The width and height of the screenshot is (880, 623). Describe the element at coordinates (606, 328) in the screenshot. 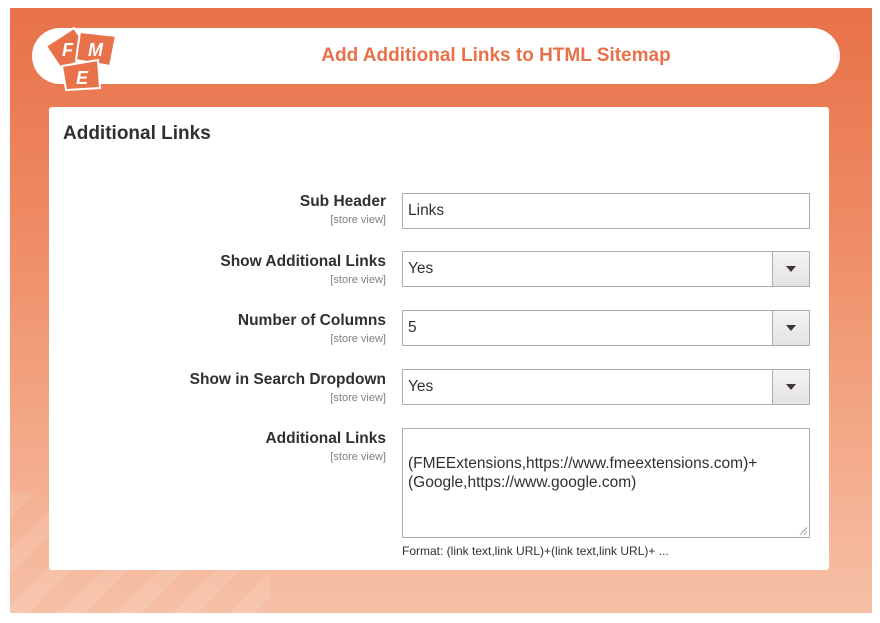

I see `number-of-columns-select: 5` at that location.